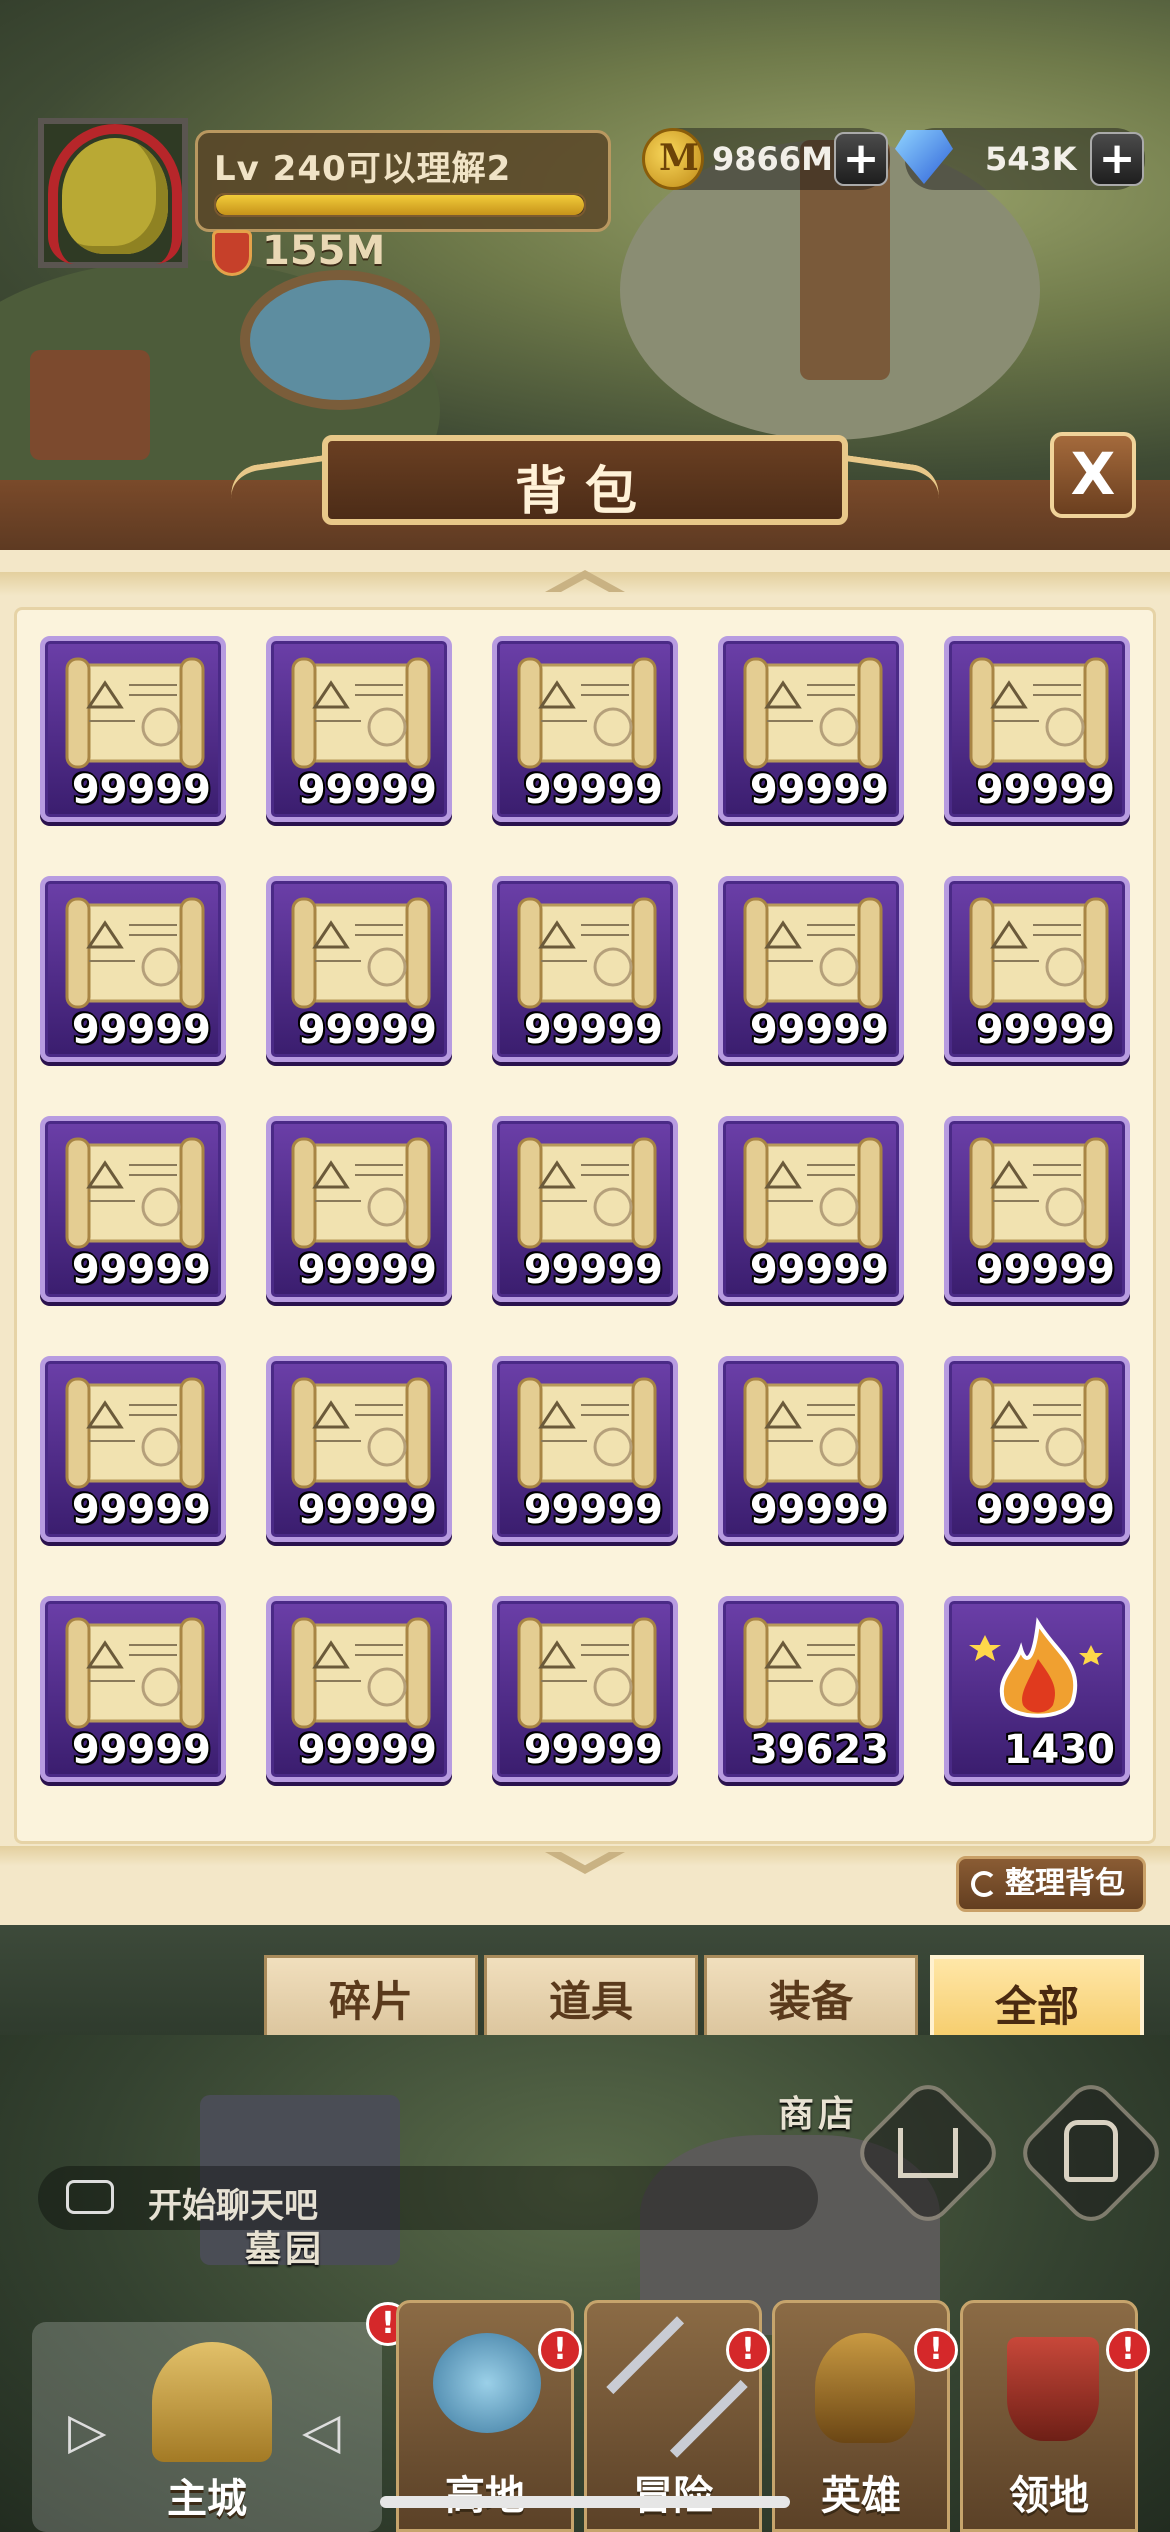 The height and width of the screenshot is (2532, 1170). Describe the element at coordinates (677, 2387) in the screenshot. I see `crossed-swords-icon` at that location.